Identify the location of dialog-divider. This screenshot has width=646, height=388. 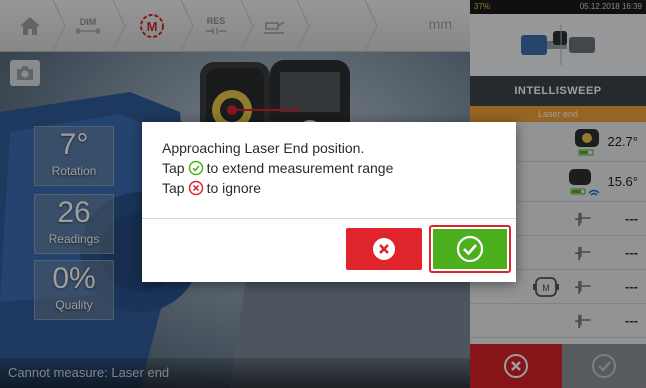
(329, 218).